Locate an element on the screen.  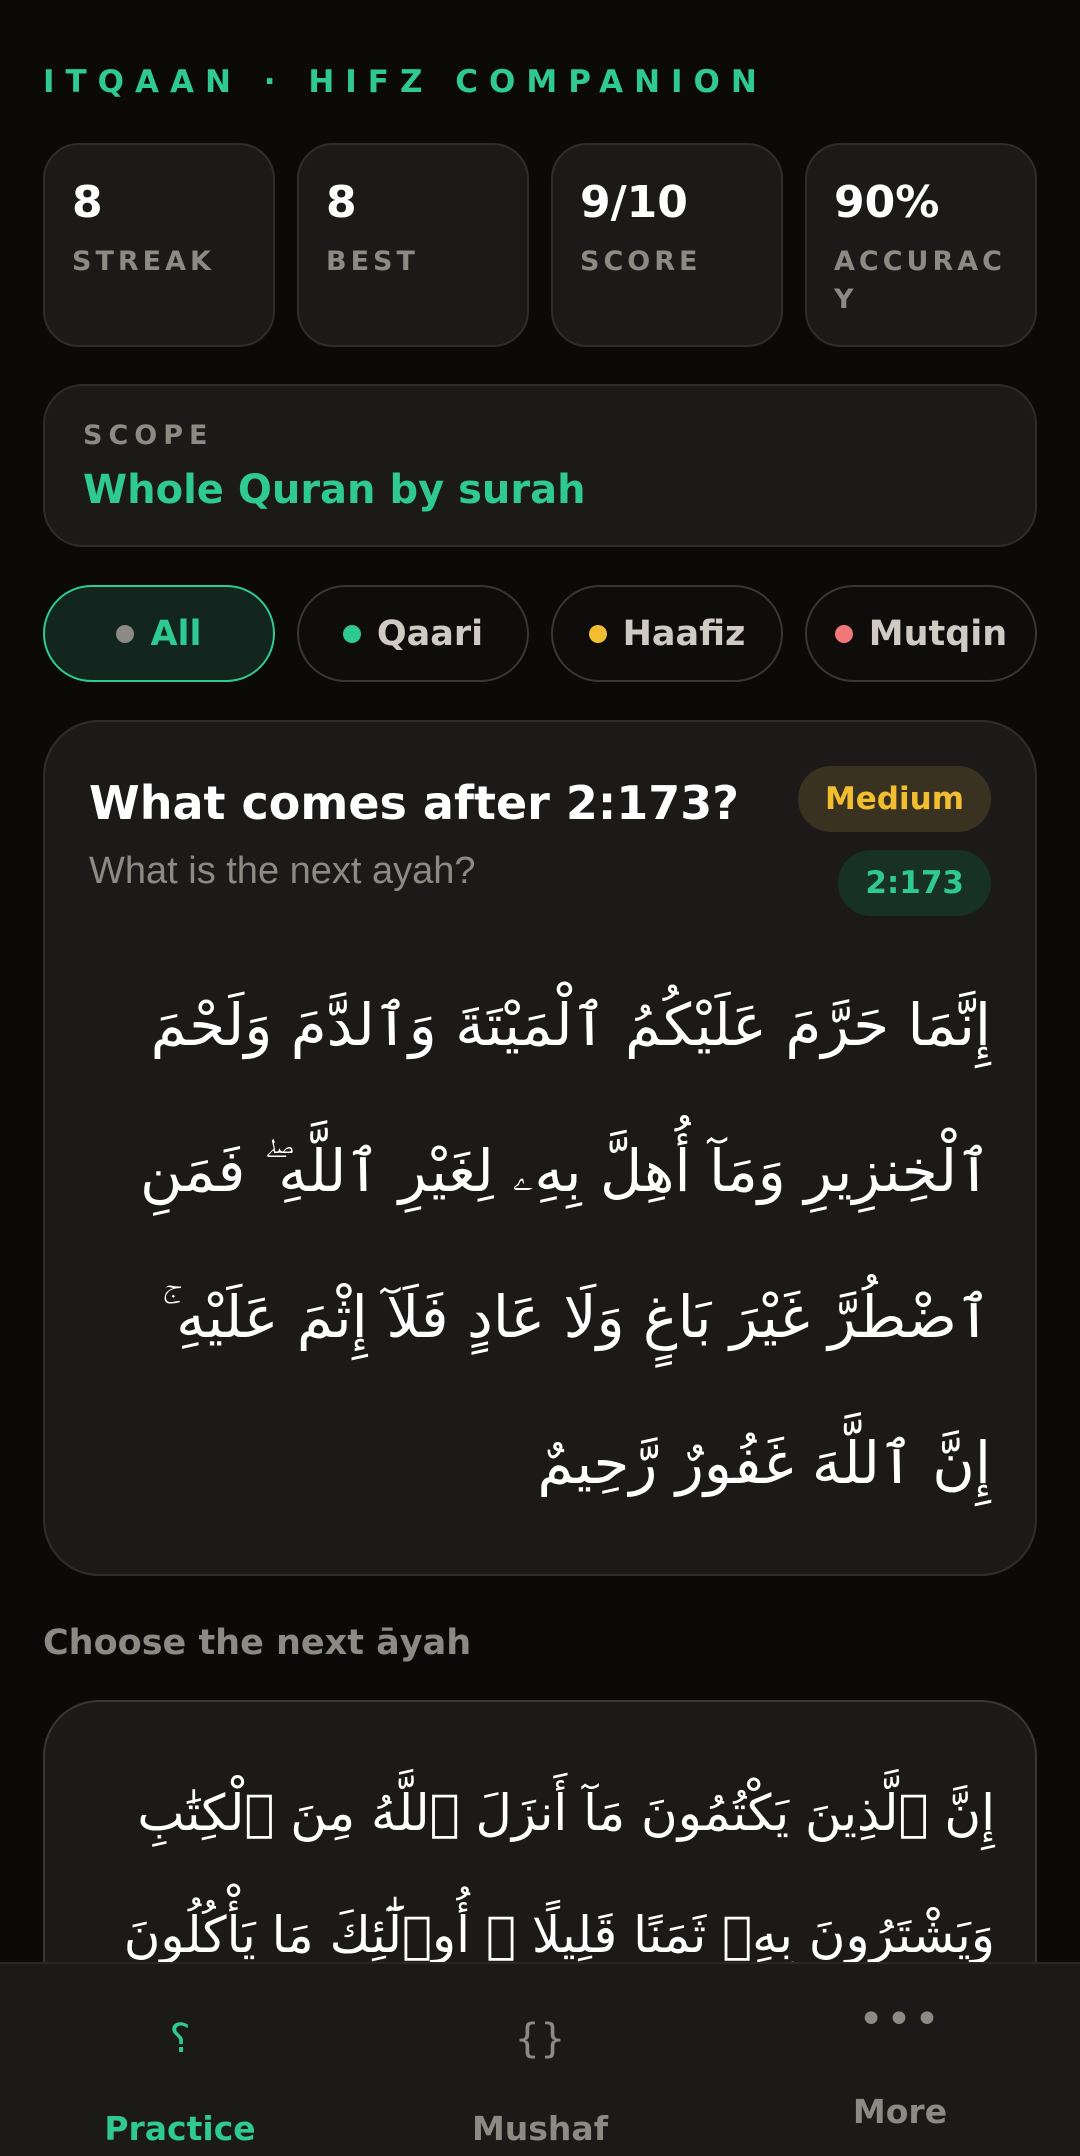
tab-label: More is located at coordinates (900, 2111).